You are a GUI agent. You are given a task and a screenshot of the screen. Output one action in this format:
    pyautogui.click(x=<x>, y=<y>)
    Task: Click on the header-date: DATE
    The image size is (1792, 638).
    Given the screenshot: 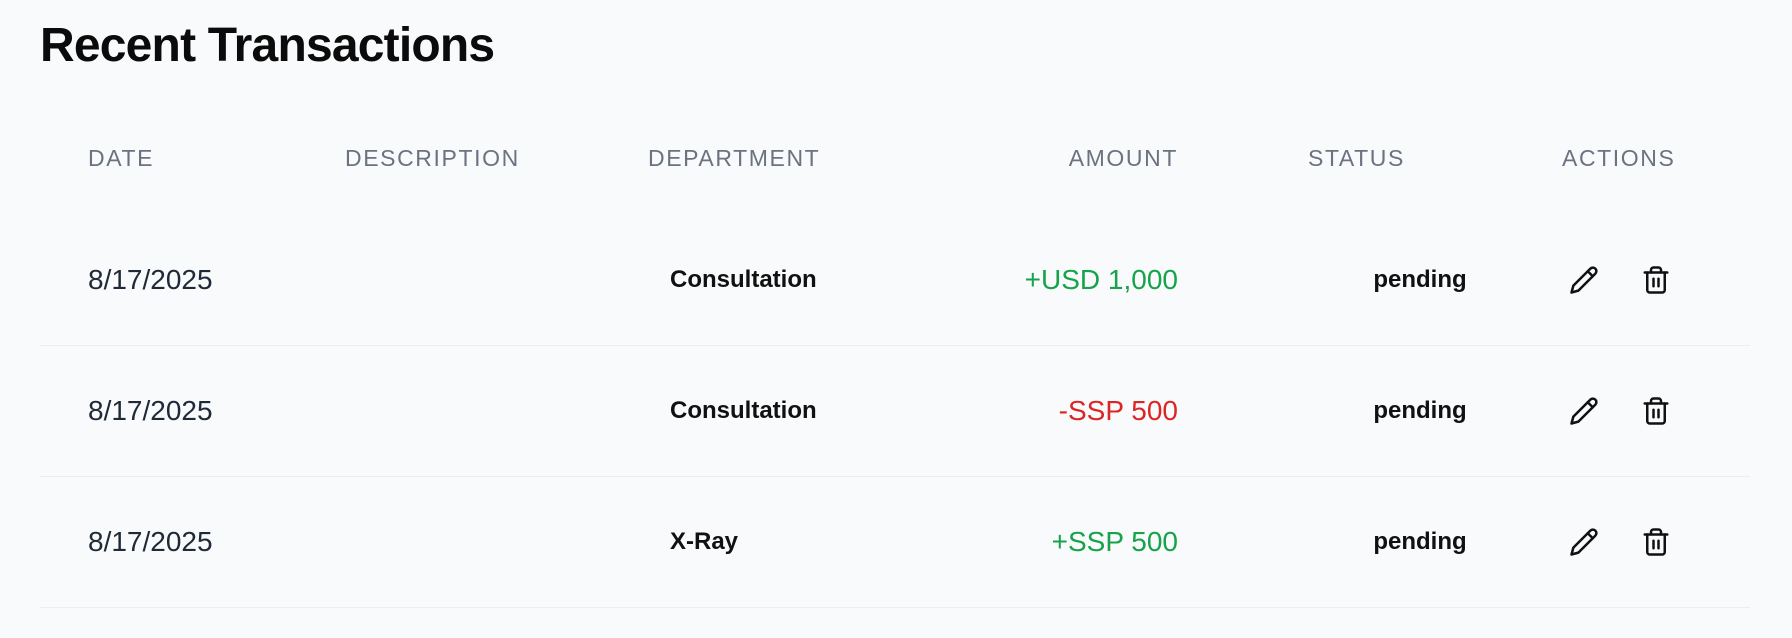 What is the action you would take?
    pyautogui.click(x=121, y=158)
    